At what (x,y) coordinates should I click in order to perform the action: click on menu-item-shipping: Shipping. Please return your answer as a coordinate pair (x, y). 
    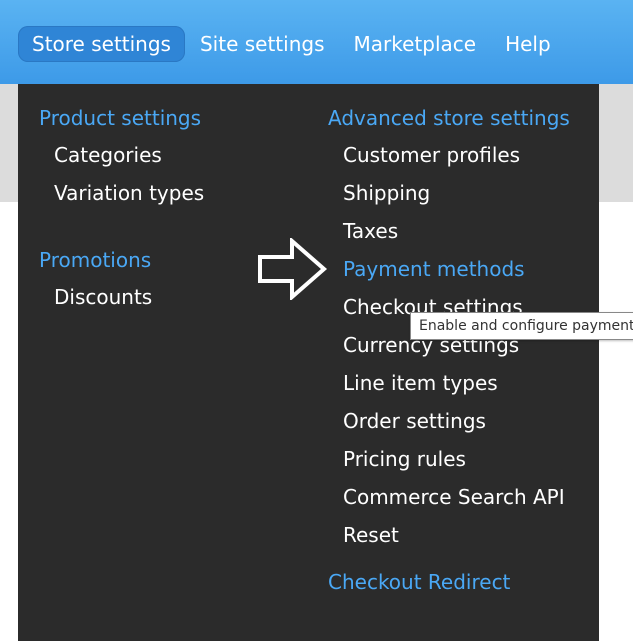
    Looking at the image, I should click on (449, 193).